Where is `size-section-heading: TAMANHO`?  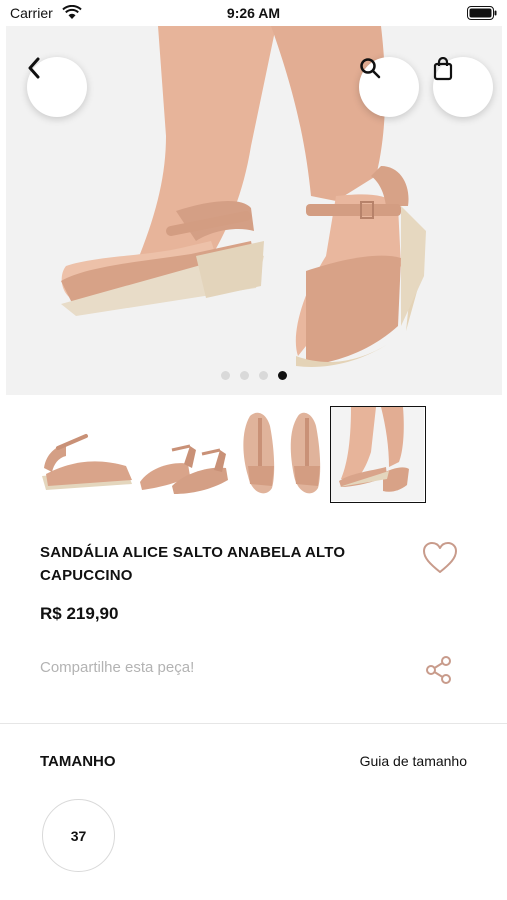 size-section-heading: TAMANHO is located at coordinates (78, 761).